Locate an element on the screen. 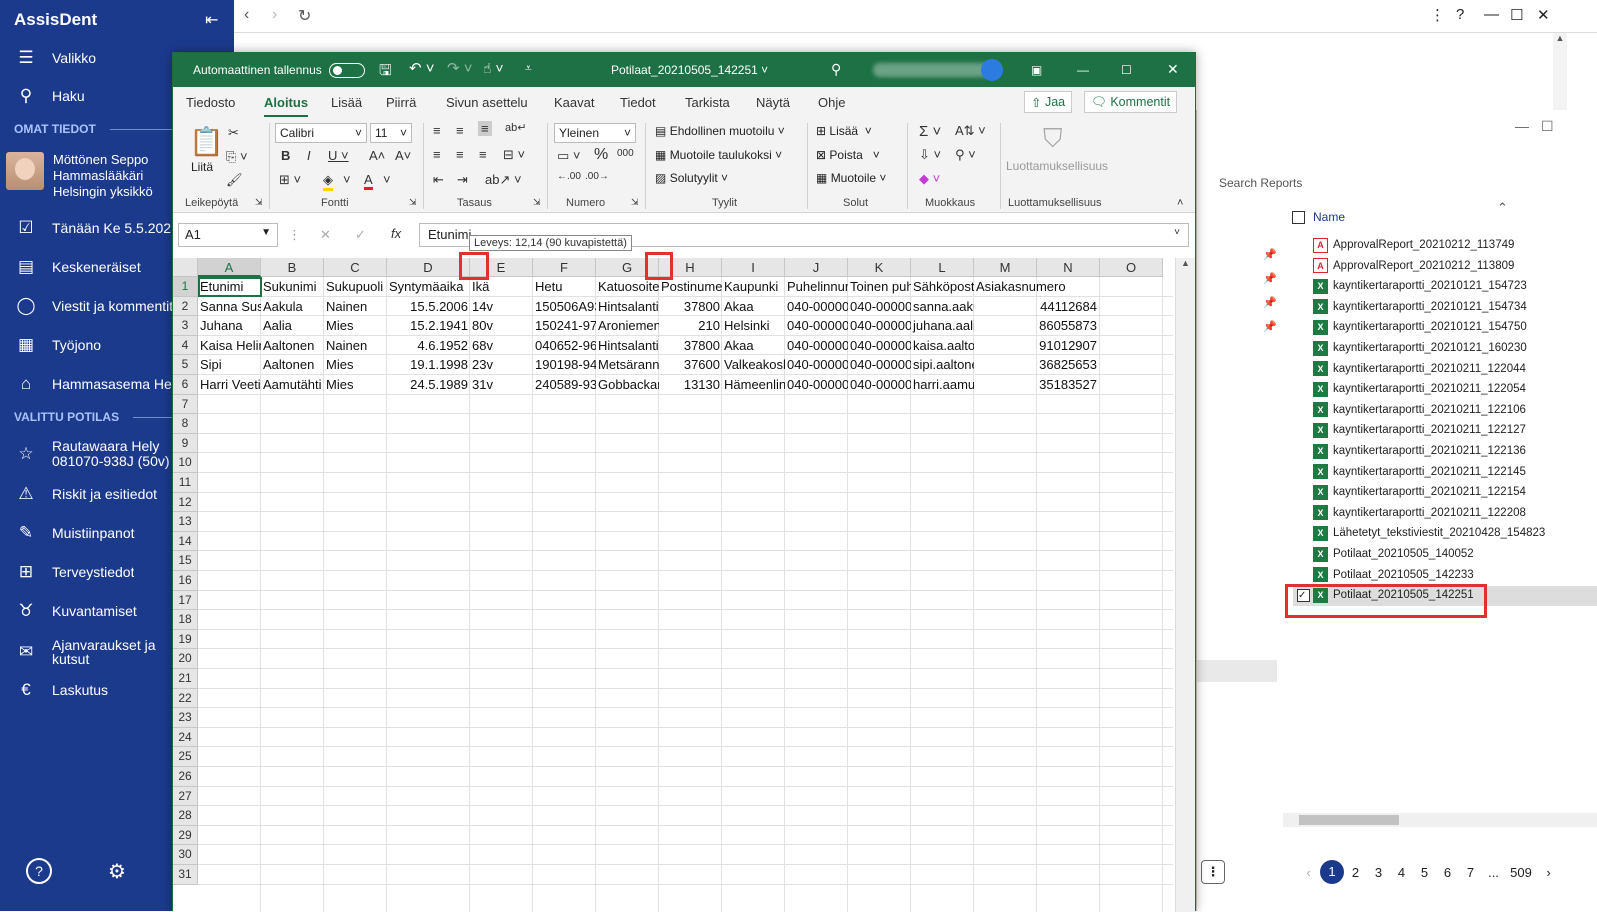 This screenshot has width=1597, height=912. row-header: 17 is located at coordinates (185, 600).